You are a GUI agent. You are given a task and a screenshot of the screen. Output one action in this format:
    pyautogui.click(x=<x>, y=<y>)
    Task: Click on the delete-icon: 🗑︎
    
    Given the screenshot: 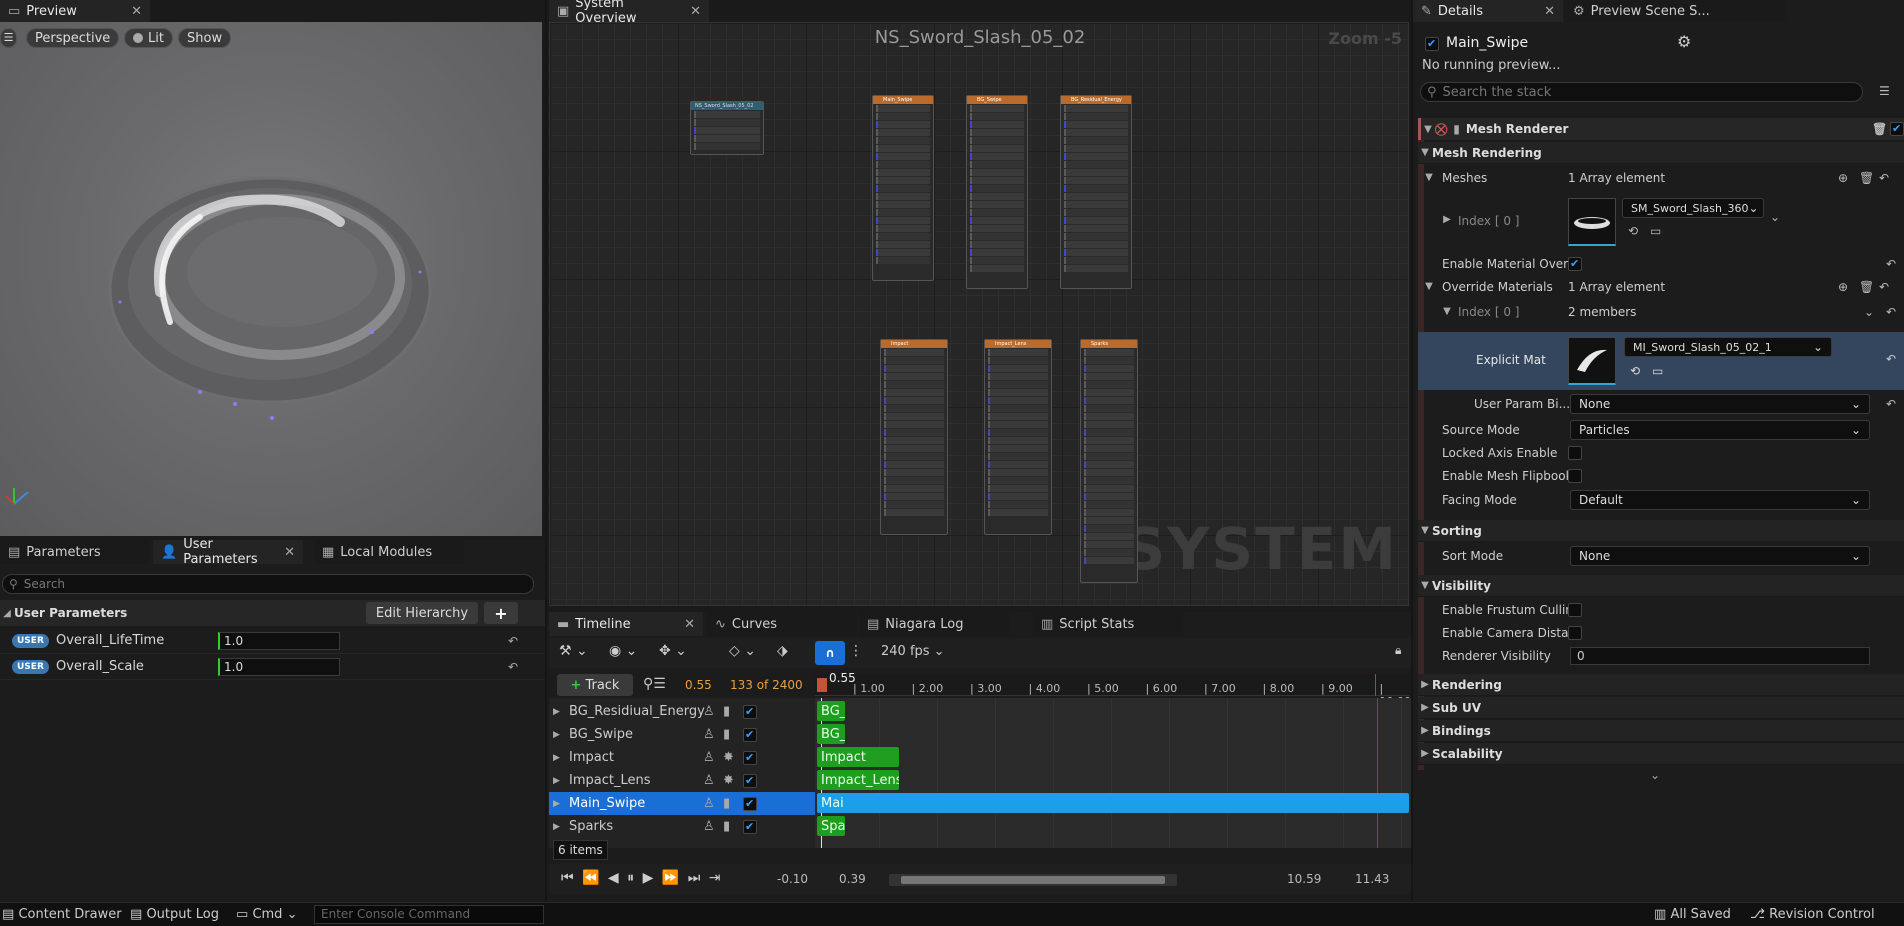 What is the action you would take?
    pyautogui.click(x=1879, y=129)
    